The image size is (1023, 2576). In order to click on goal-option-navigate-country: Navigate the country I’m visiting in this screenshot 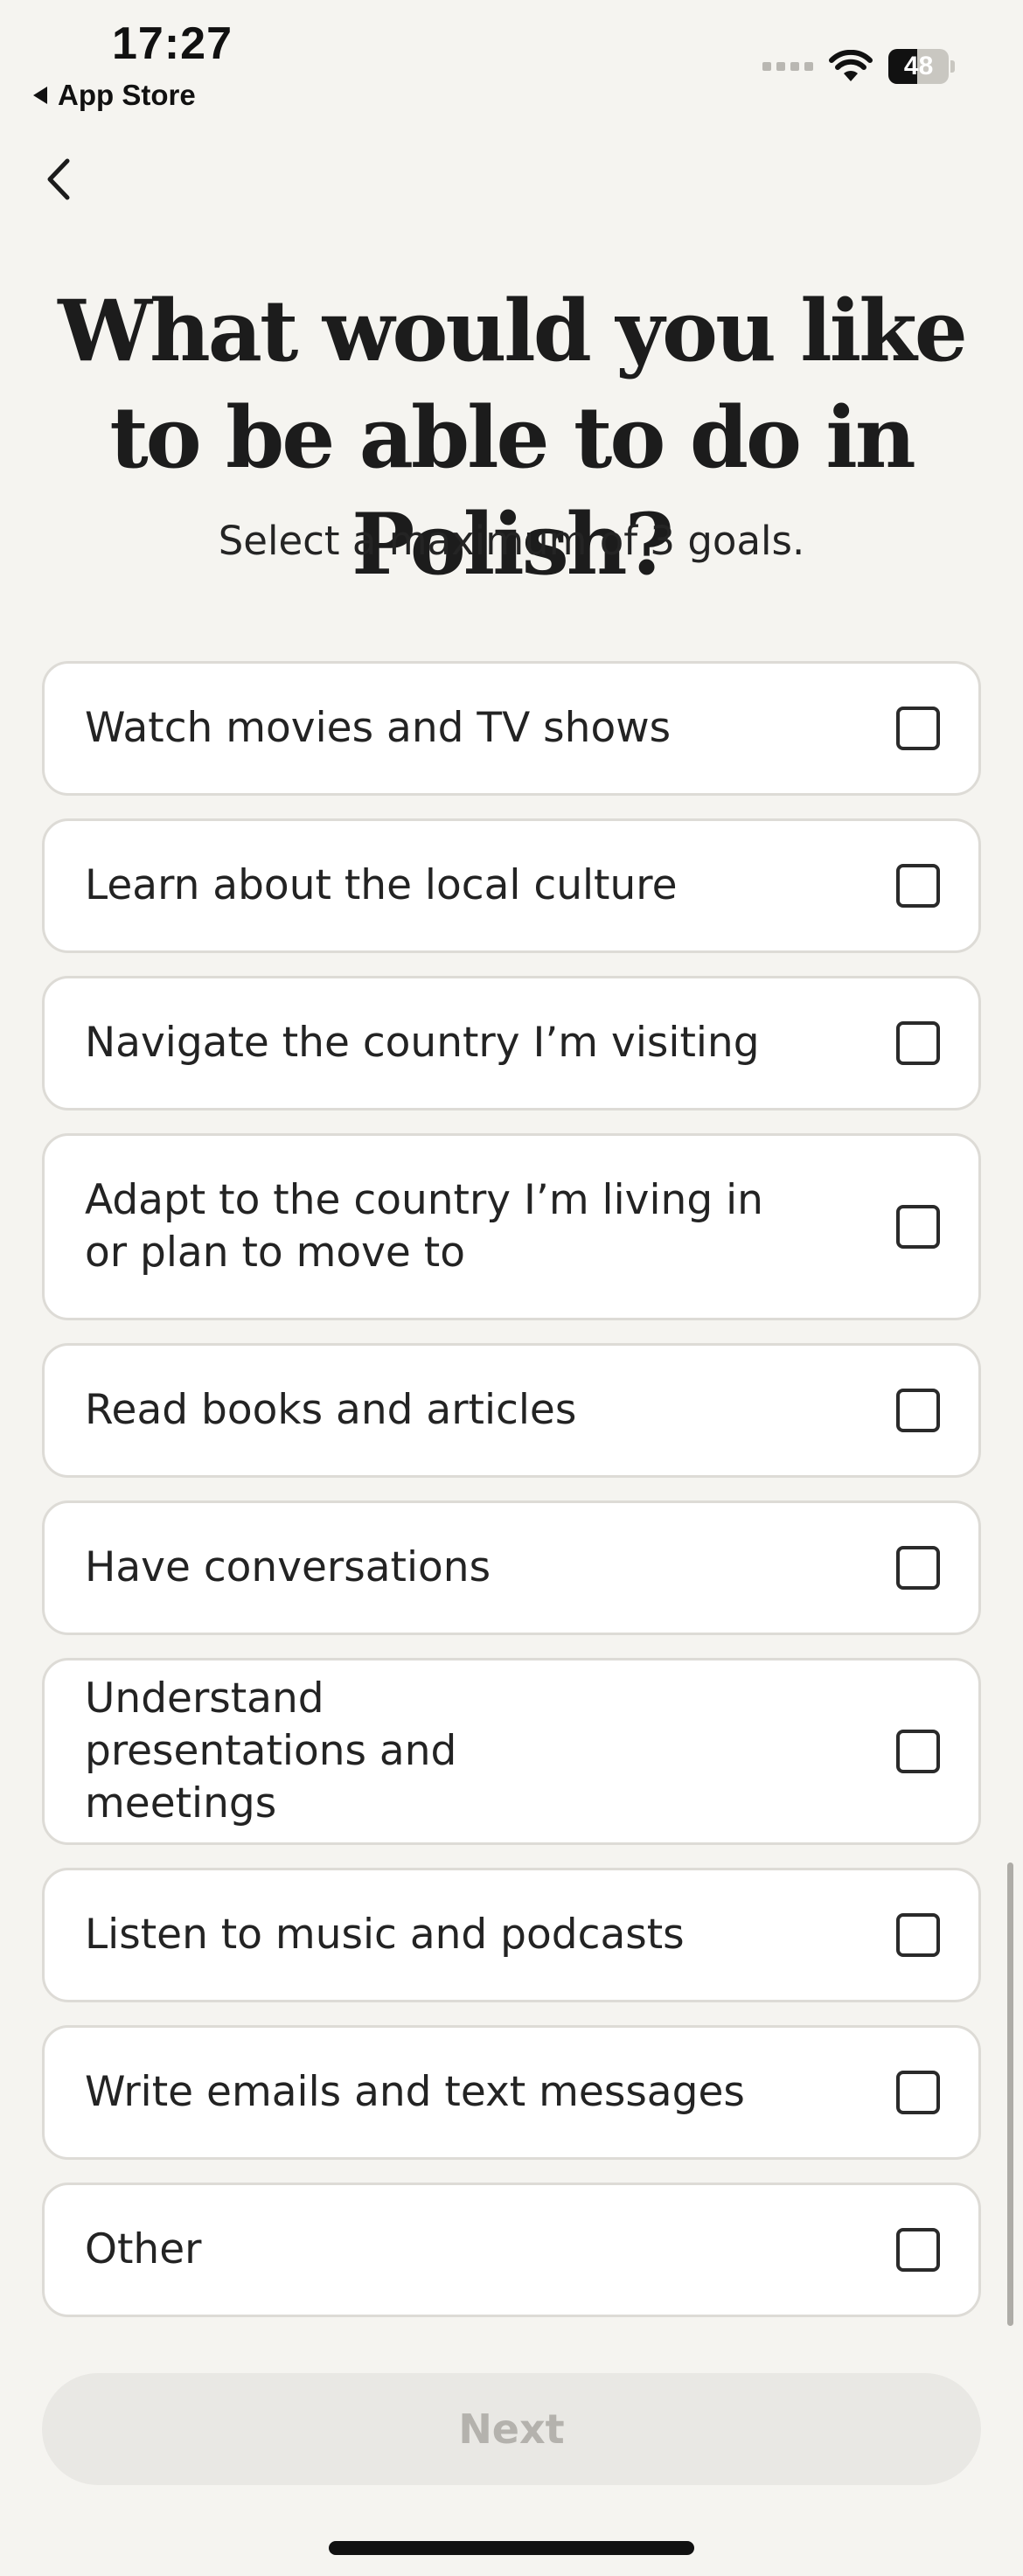, I will do `click(511, 1043)`.